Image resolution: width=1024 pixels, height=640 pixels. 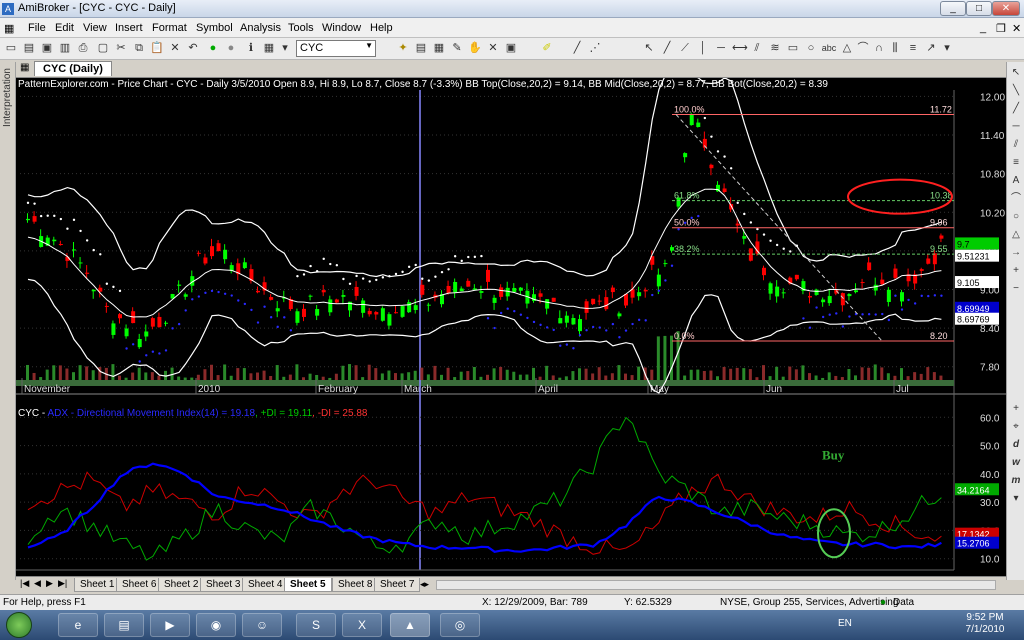 I want to click on delete-icon: ✕, so click(x=175, y=48).